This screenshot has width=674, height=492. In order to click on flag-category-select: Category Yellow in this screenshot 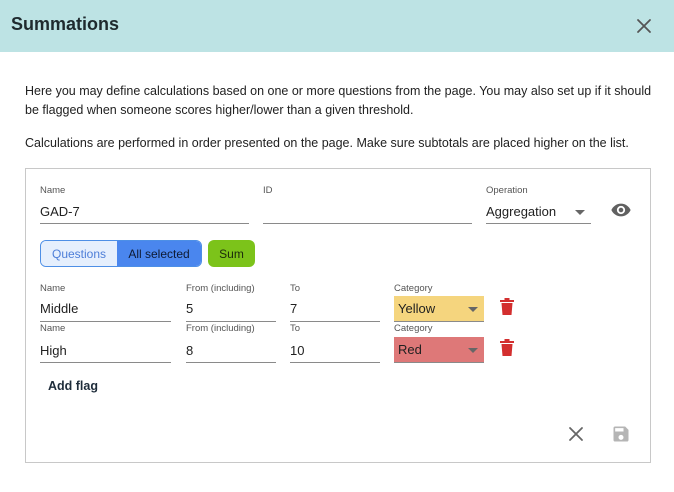, I will do `click(439, 303)`.